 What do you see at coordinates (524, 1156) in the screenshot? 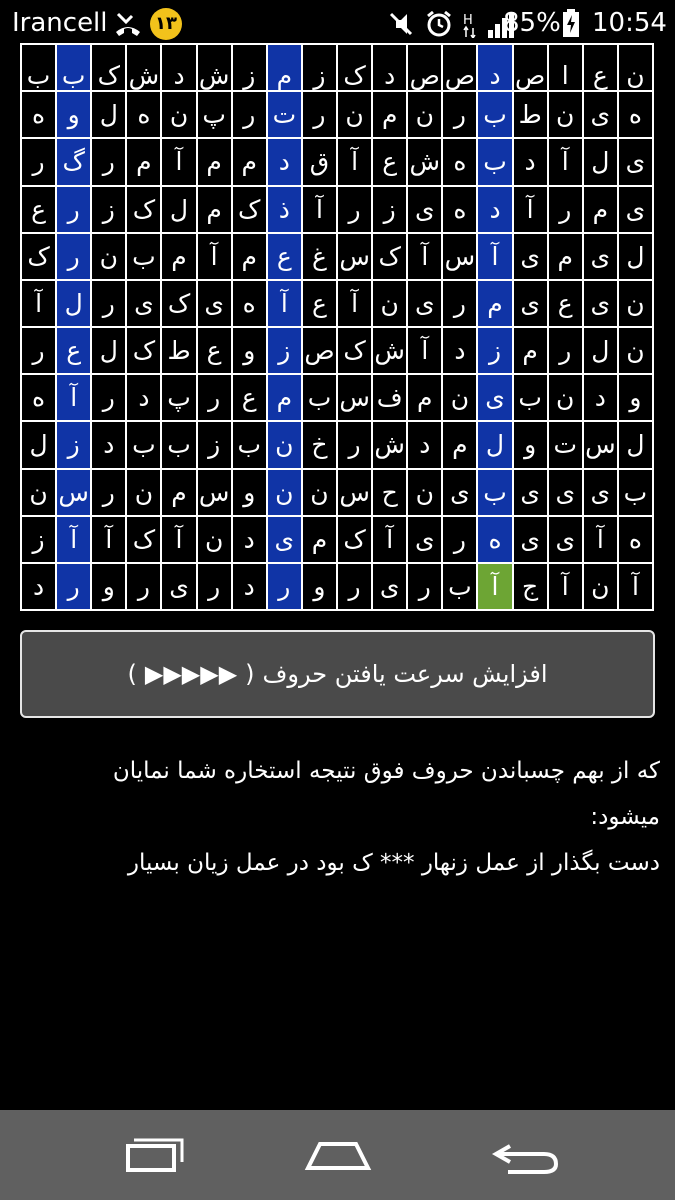
I see `back-icon` at bounding box center [524, 1156].